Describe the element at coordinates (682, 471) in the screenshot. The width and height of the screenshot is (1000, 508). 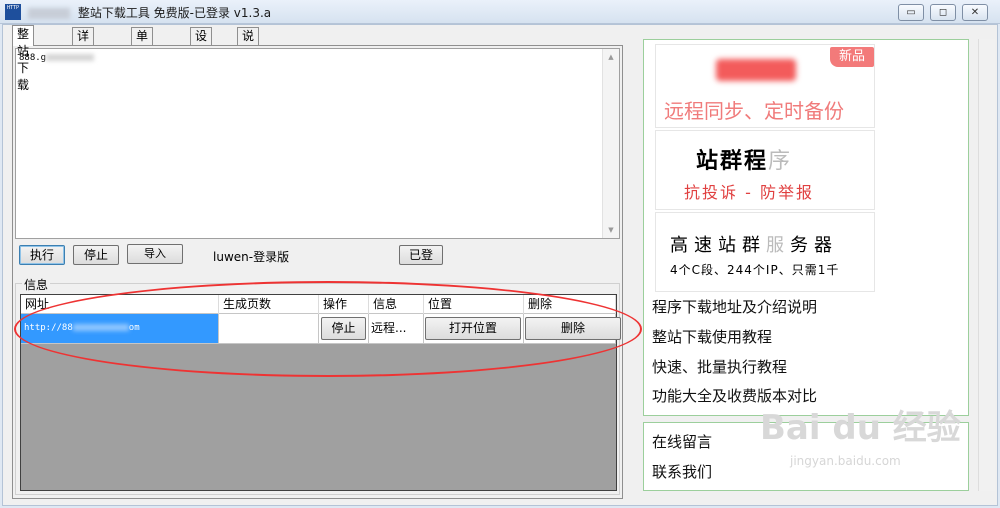
I see `link-contact-us: 联系我们` at that location.